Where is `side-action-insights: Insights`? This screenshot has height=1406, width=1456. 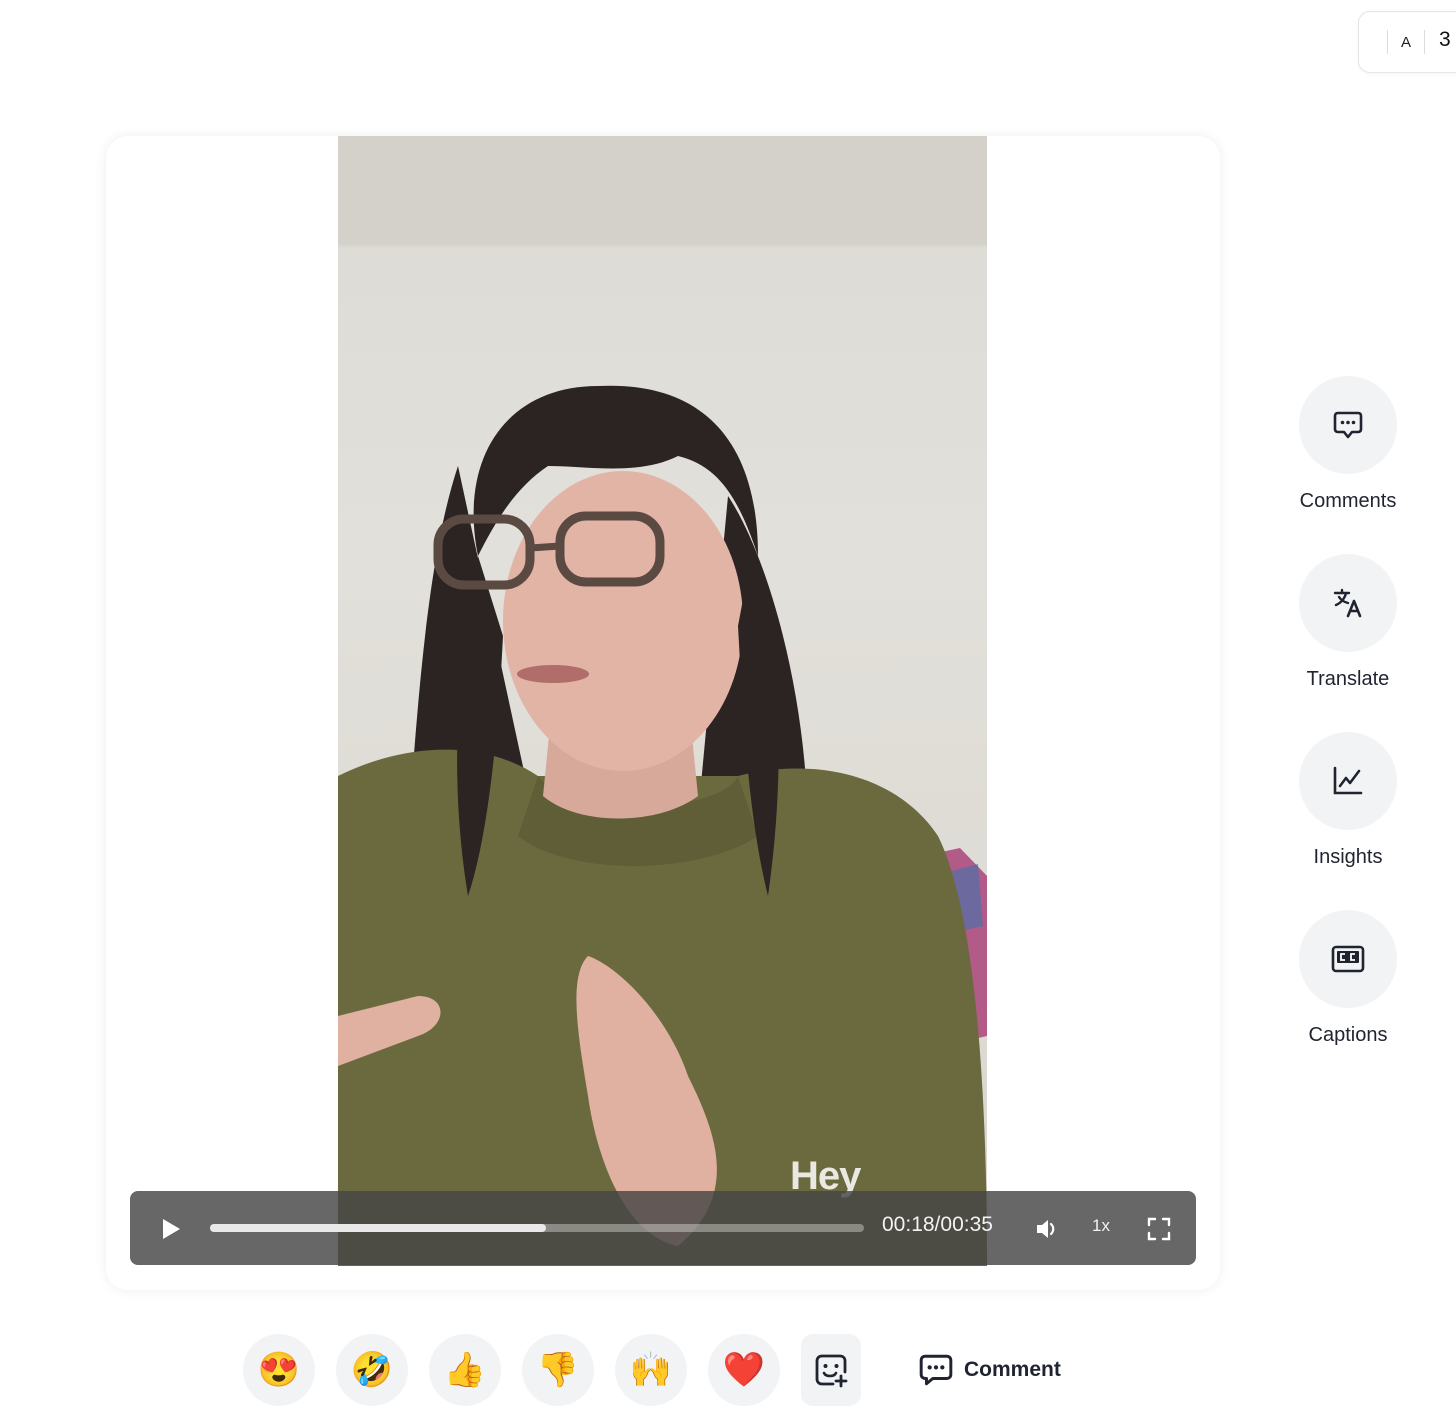
side-action-insights: Insights is located at coordinates (1348, 800).